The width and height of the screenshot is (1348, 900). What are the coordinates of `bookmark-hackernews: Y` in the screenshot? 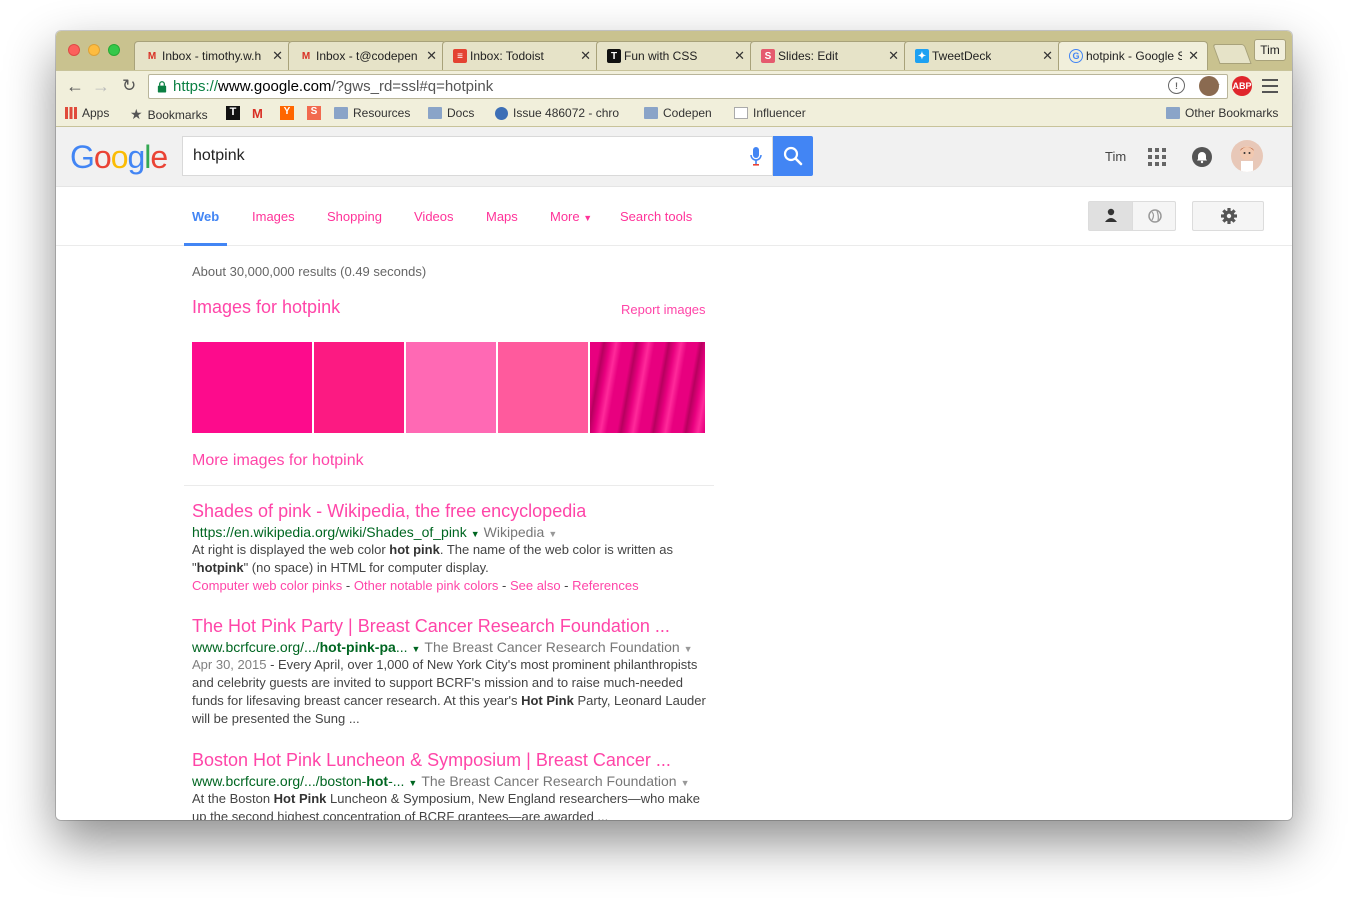 It's located at (287, 113).